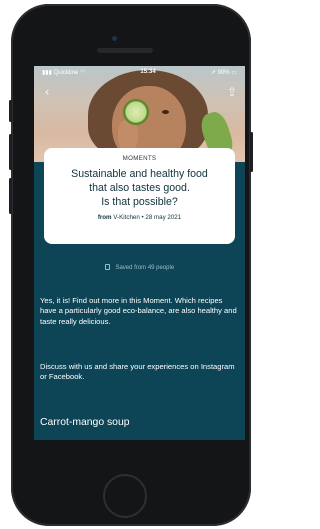 The width and height of the screenshot is (320, 529). I want to click on battery-percent: 90%, so click(223, 72).